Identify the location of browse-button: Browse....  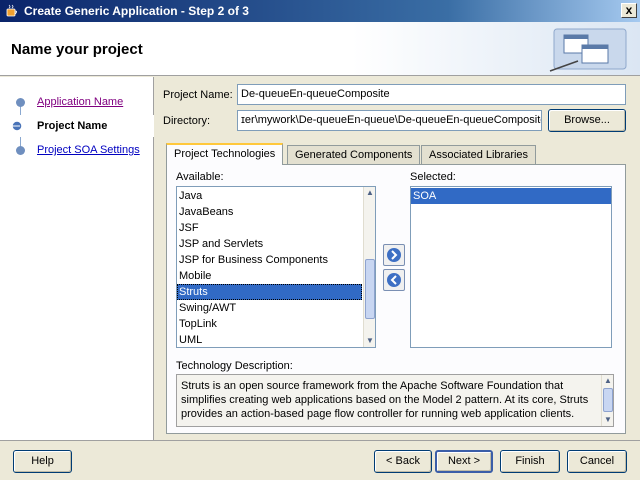
(587, 120).